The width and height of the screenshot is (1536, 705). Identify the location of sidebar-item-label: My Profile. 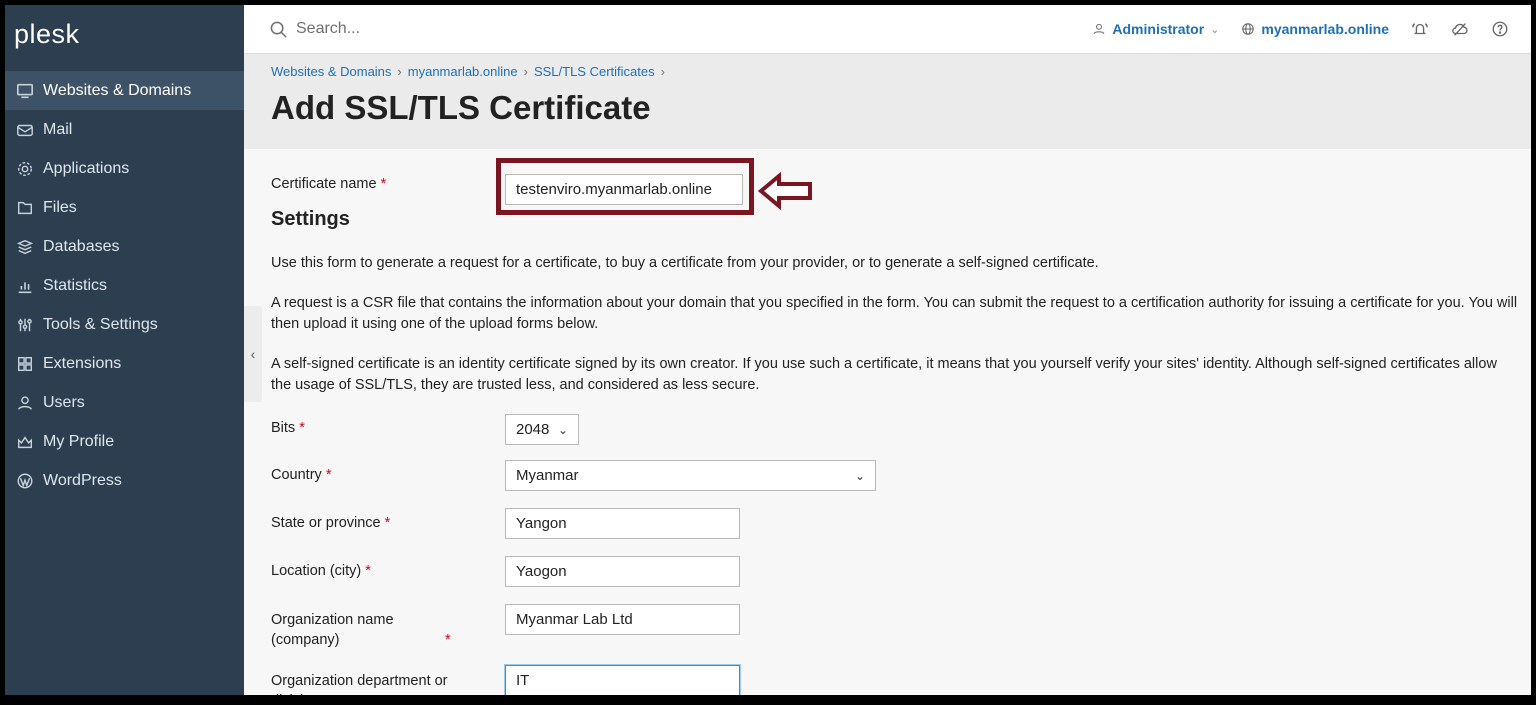
(79, 441).